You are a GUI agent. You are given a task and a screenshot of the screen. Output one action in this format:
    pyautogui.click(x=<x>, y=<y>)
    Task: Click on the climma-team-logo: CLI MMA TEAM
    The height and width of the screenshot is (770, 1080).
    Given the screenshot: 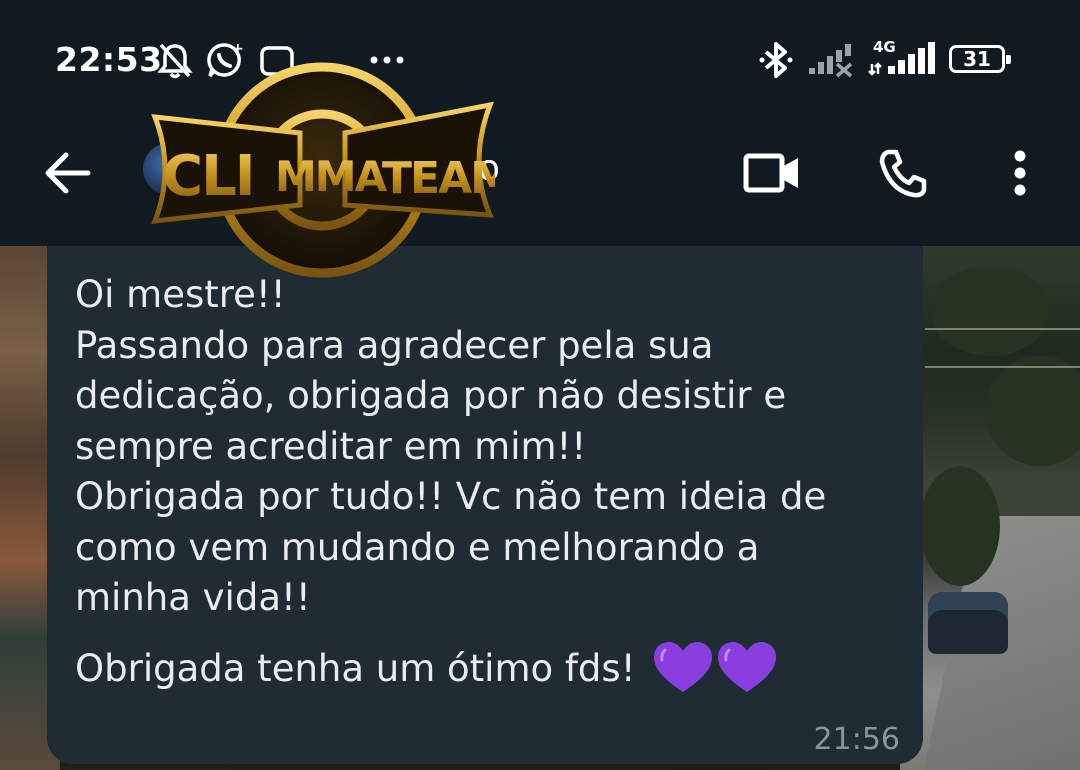 What is the action you would take?
    pyautogui.click(x=332, y=170)
    